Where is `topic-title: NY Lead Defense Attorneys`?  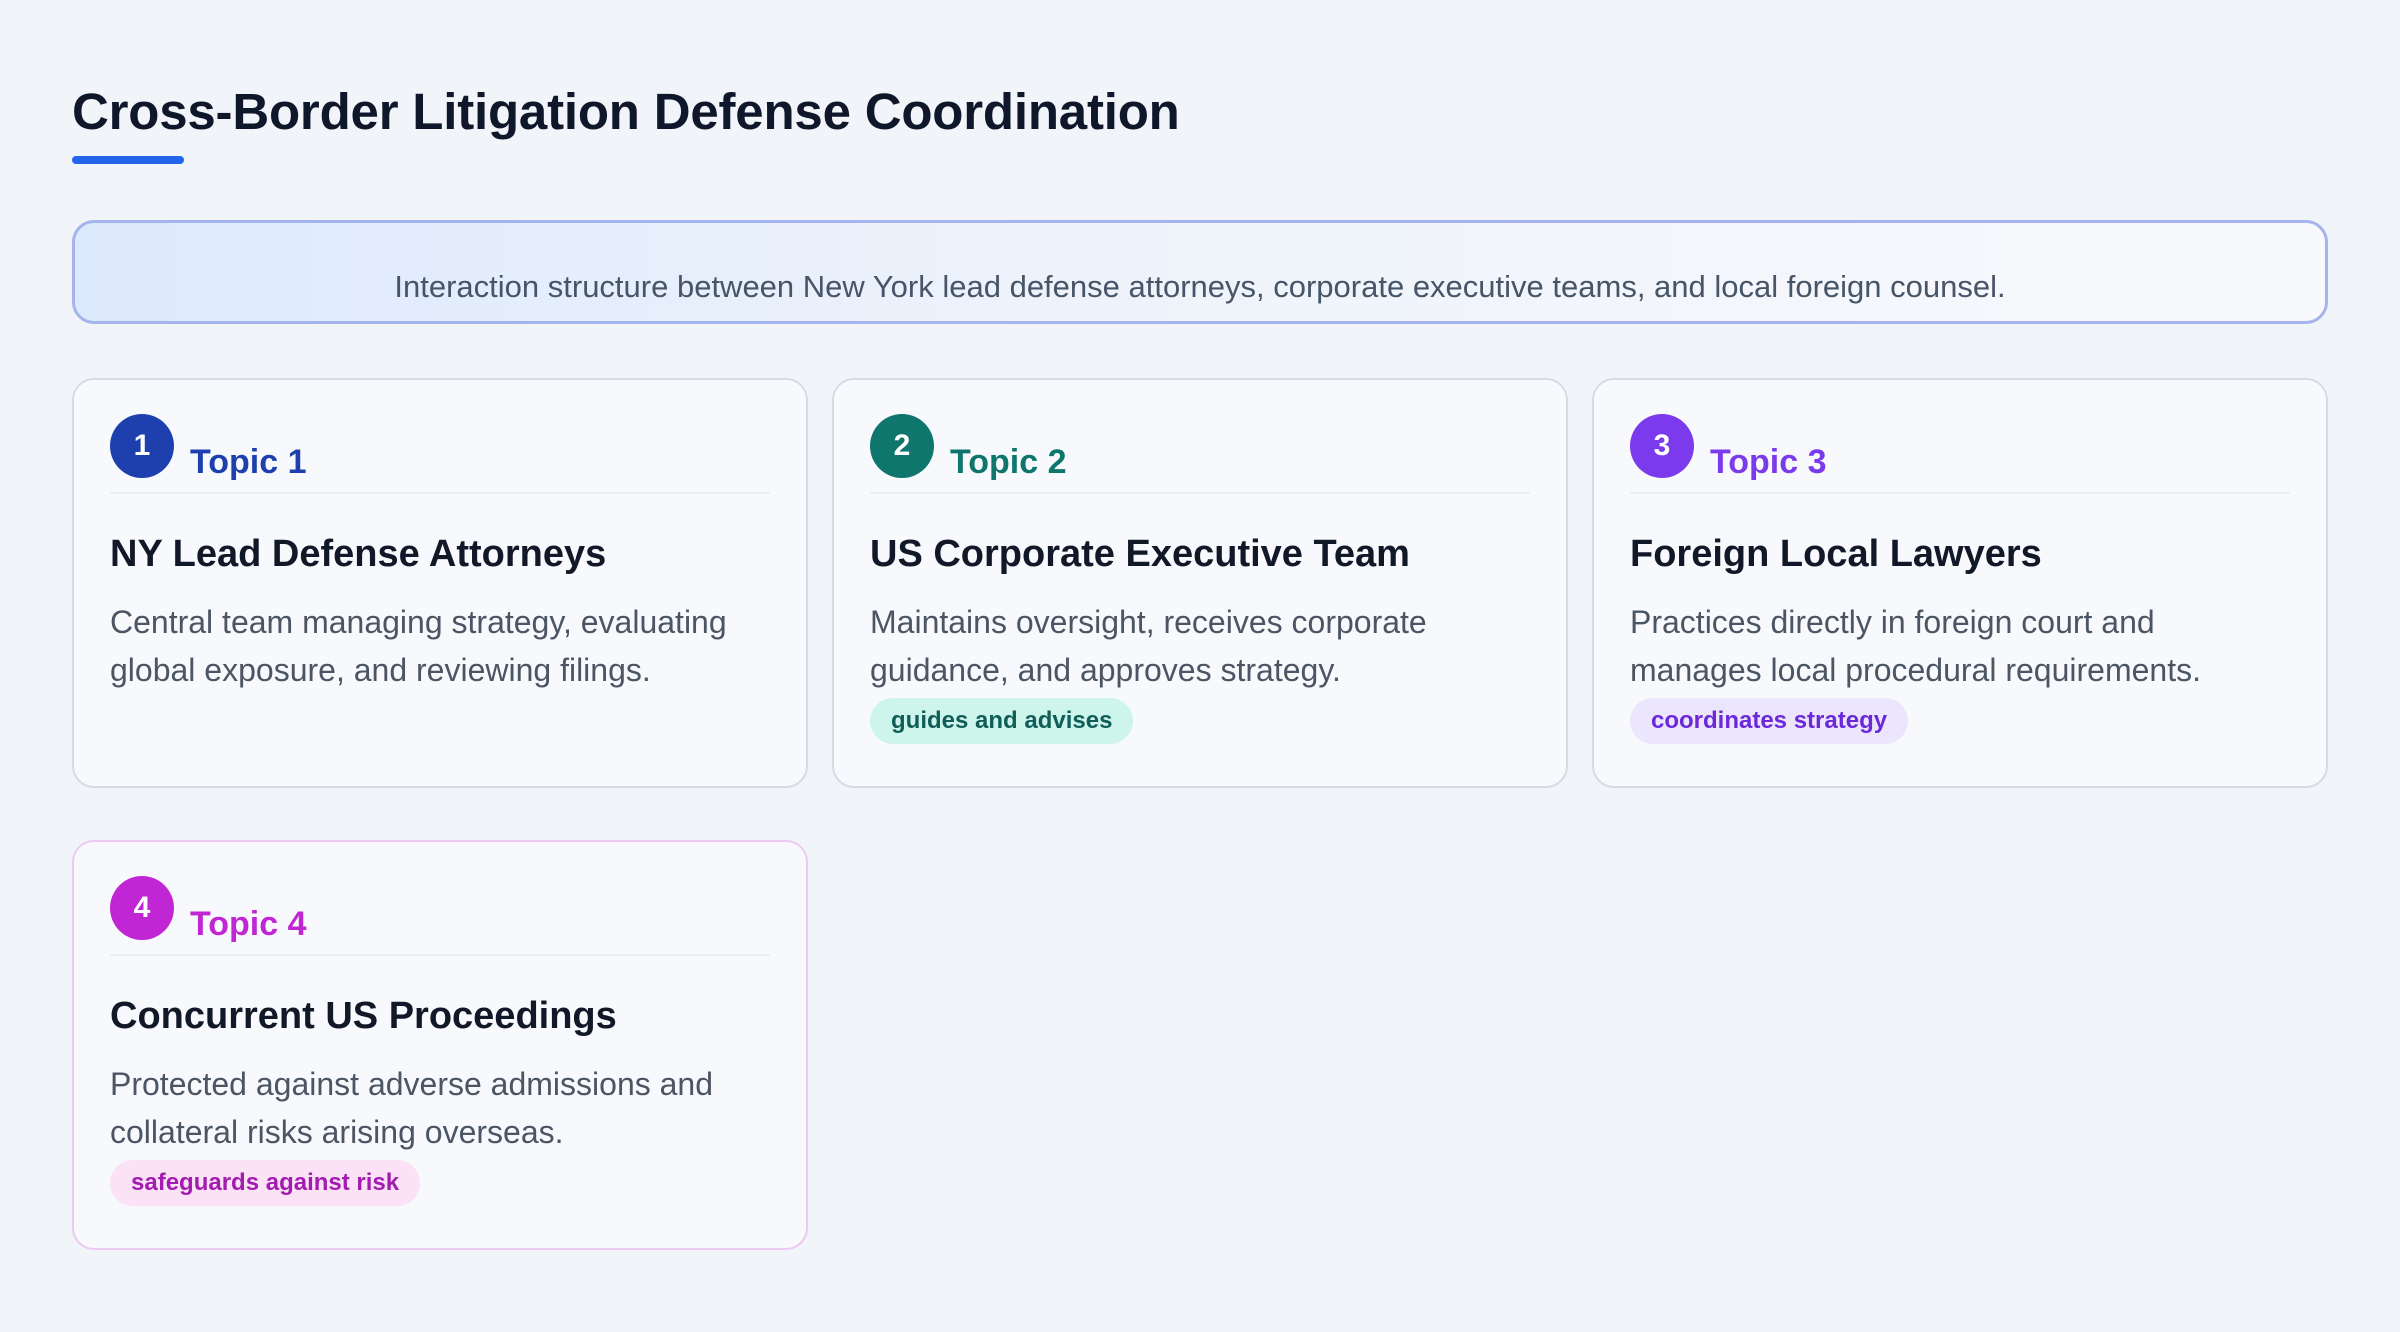 topic-title: NY Lead Defense Attorneys is located at coordinates (358, 554).